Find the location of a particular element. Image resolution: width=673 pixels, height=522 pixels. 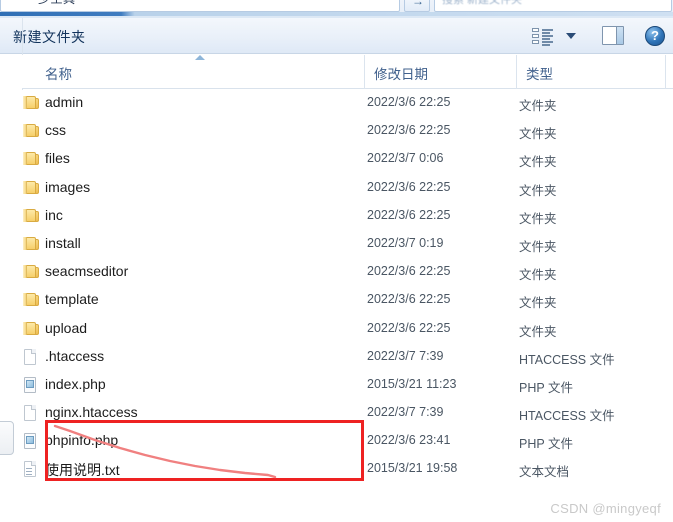

go-arrow-icon: → is located at coordinates (418, 4).